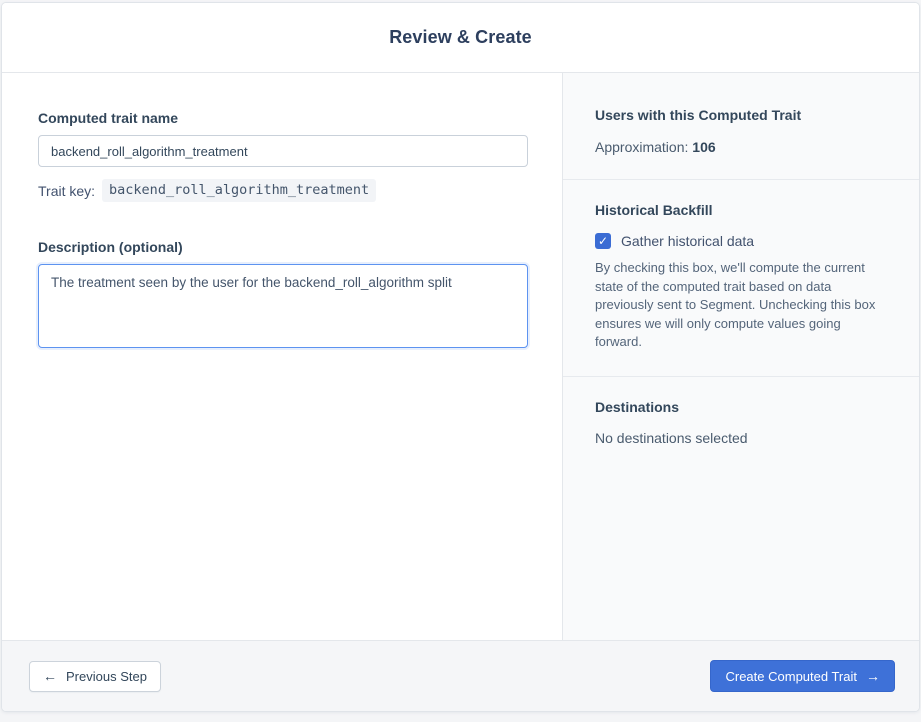  I want to click on description-label: Description (optional), so click(110, 247).